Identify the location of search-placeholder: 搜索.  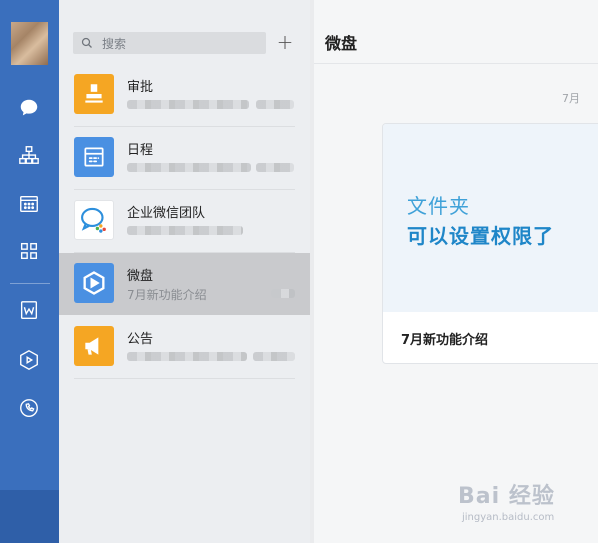
(114, 43).